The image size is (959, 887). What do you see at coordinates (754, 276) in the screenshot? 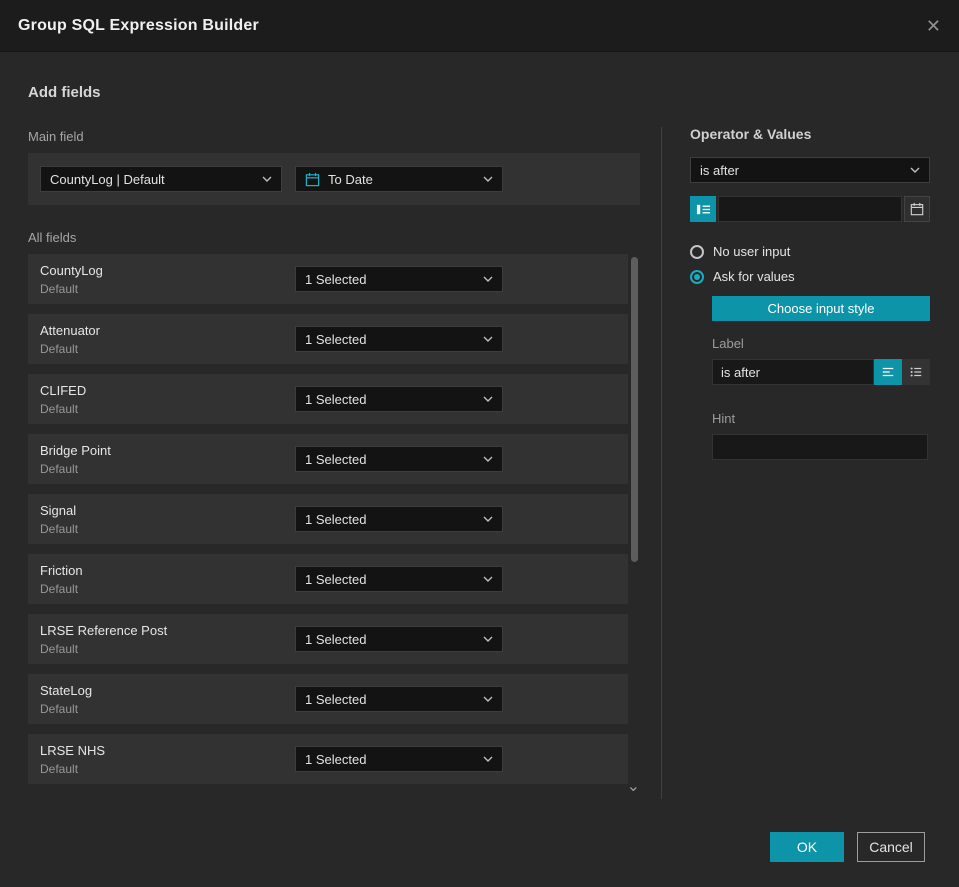
I see `radio-label: Ask for values` at bounding box center [754, 276].